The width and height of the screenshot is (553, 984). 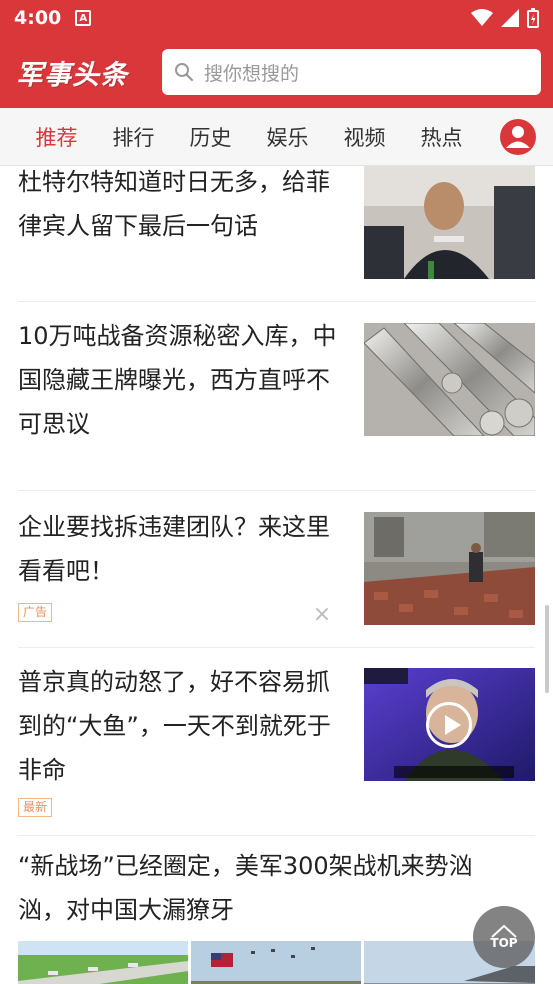 I want to click on search-box: 搜你想搜的, so click(x=351, y=72).